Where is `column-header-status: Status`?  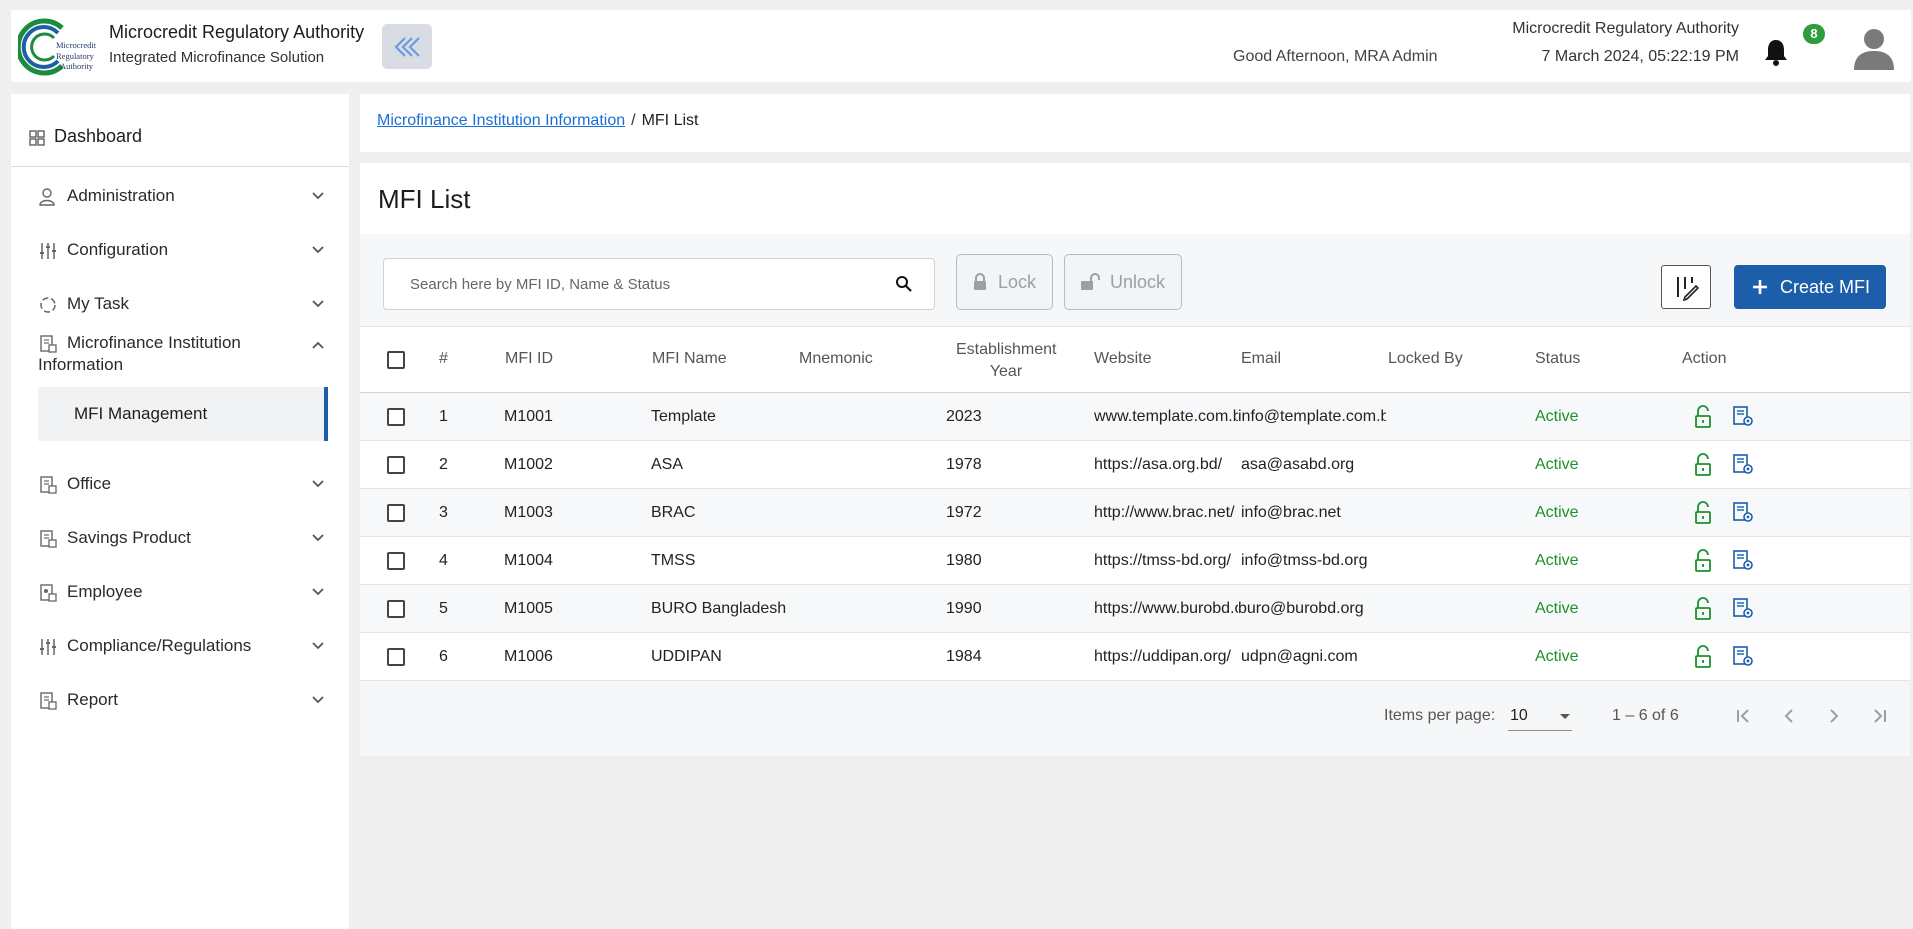
column-header-status: Status is located at coordinates (1557, 359).